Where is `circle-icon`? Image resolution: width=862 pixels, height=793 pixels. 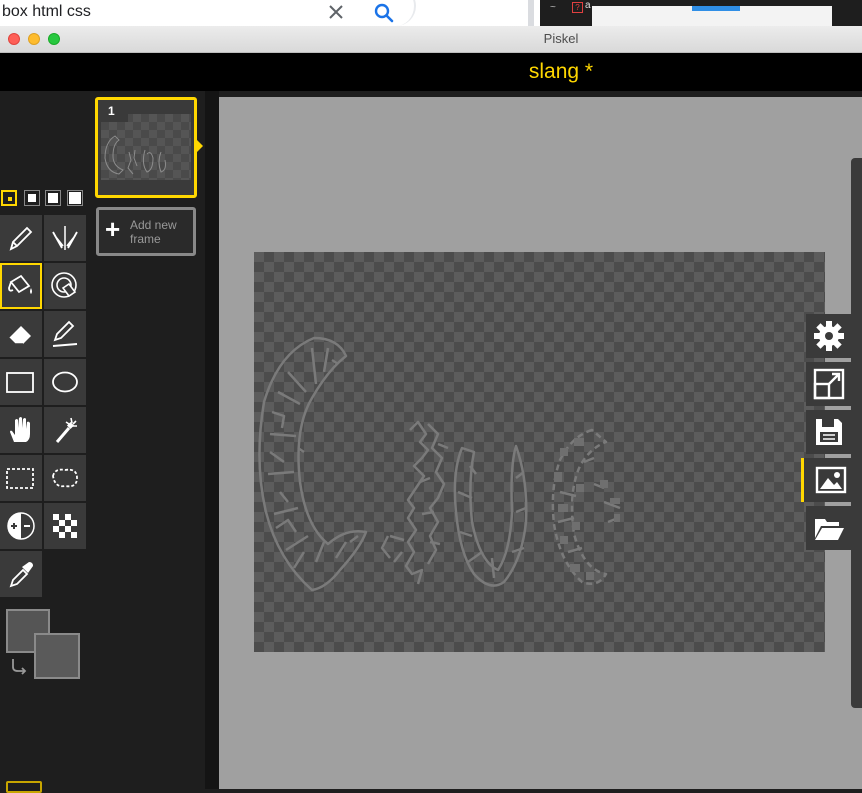 circle-icon is located at coordinates (65, 382).